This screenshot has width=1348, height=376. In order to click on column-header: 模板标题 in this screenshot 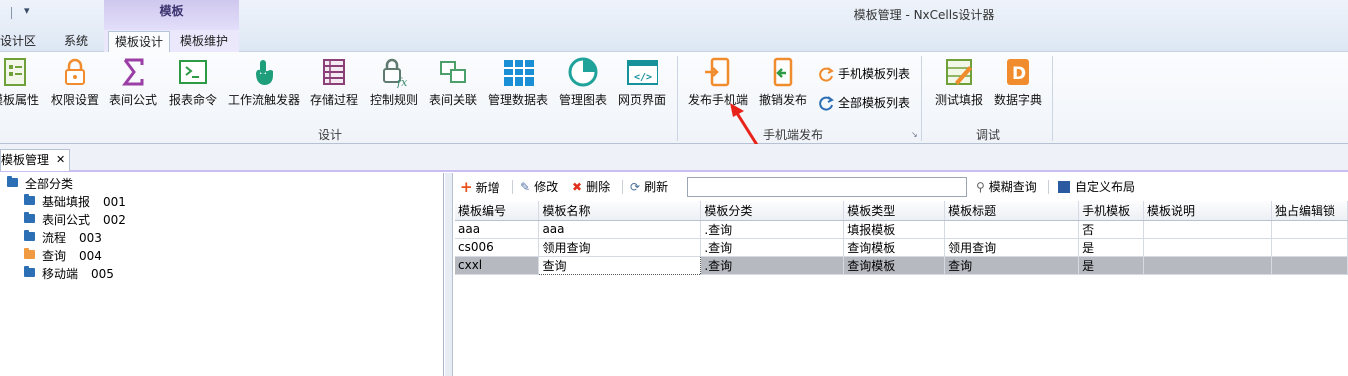, I will do `click(1012, 211)`.